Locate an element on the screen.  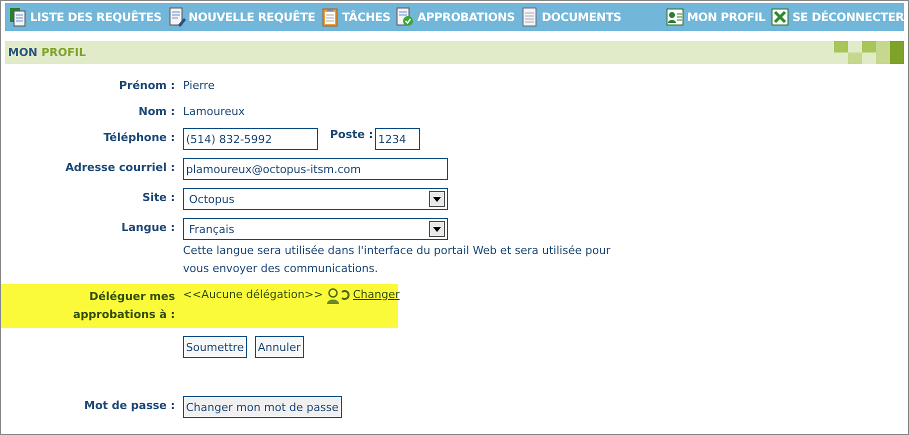
help-text: Cette langue sera utilisée dans l'interface du portail Web et sera utilisée pour vous envoyer des communications. is located at coordinates (397, 260).